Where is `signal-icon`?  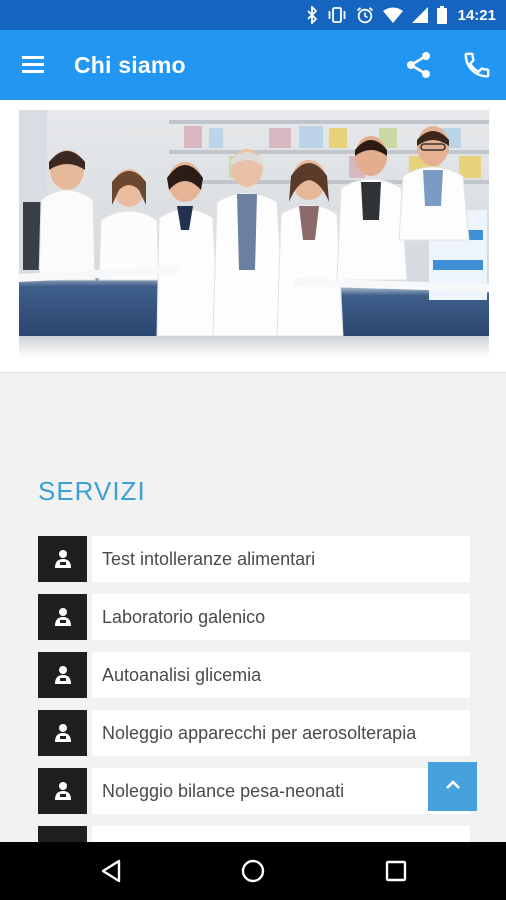 signal-icon is located at coordinates (419, 15).